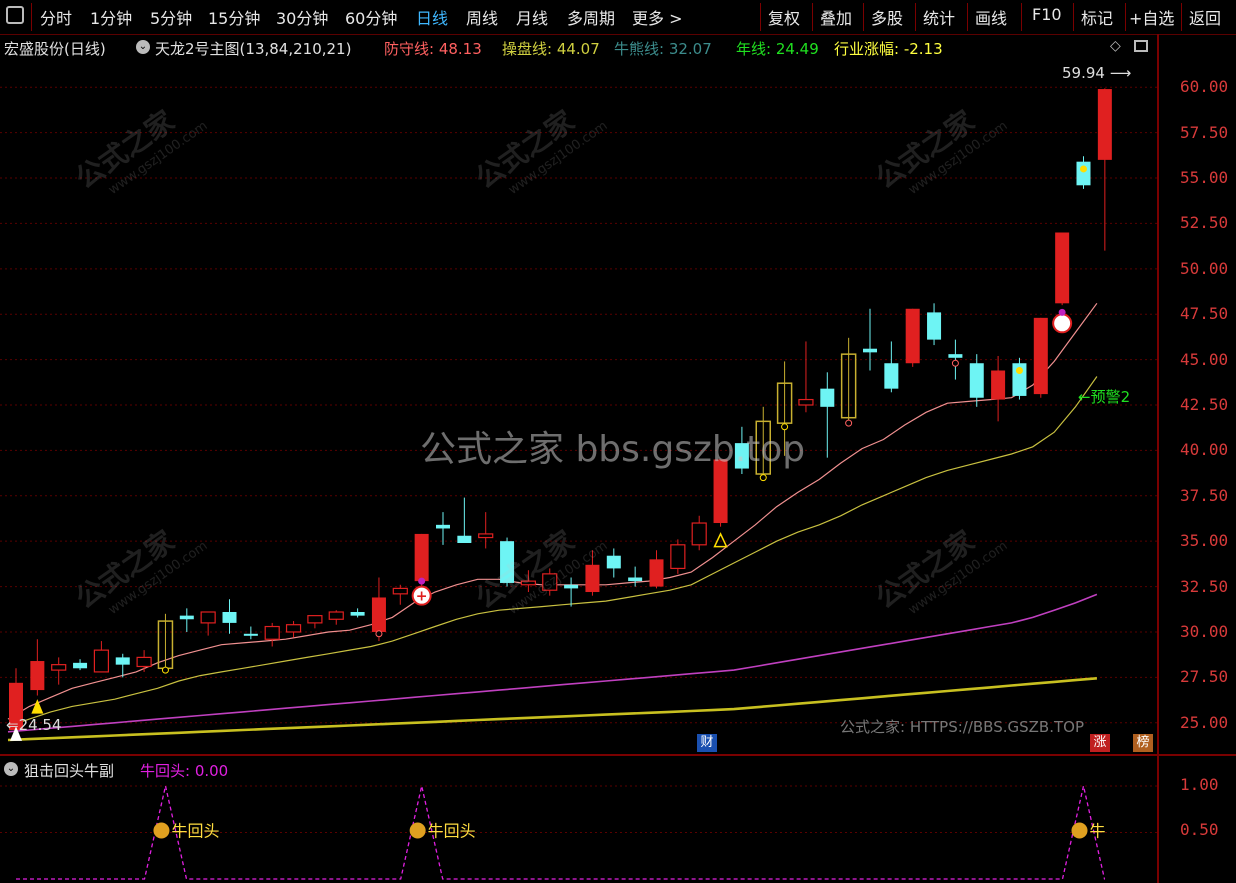 Image resolution: width=1236 pixels, height=883 pixels. Describe the element at coordinates (1047, 14) in the screenshot. I see `action-f10: F10` at that location.